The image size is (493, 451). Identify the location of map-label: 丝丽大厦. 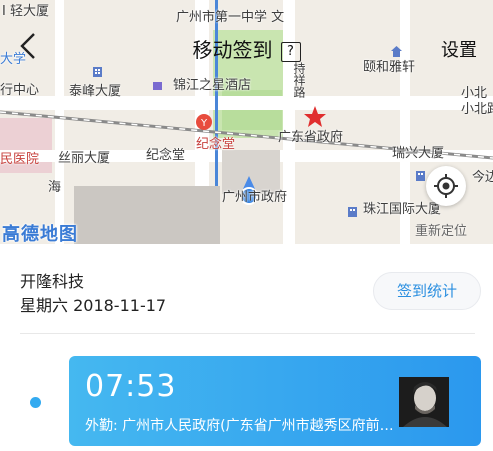
(84, 158).